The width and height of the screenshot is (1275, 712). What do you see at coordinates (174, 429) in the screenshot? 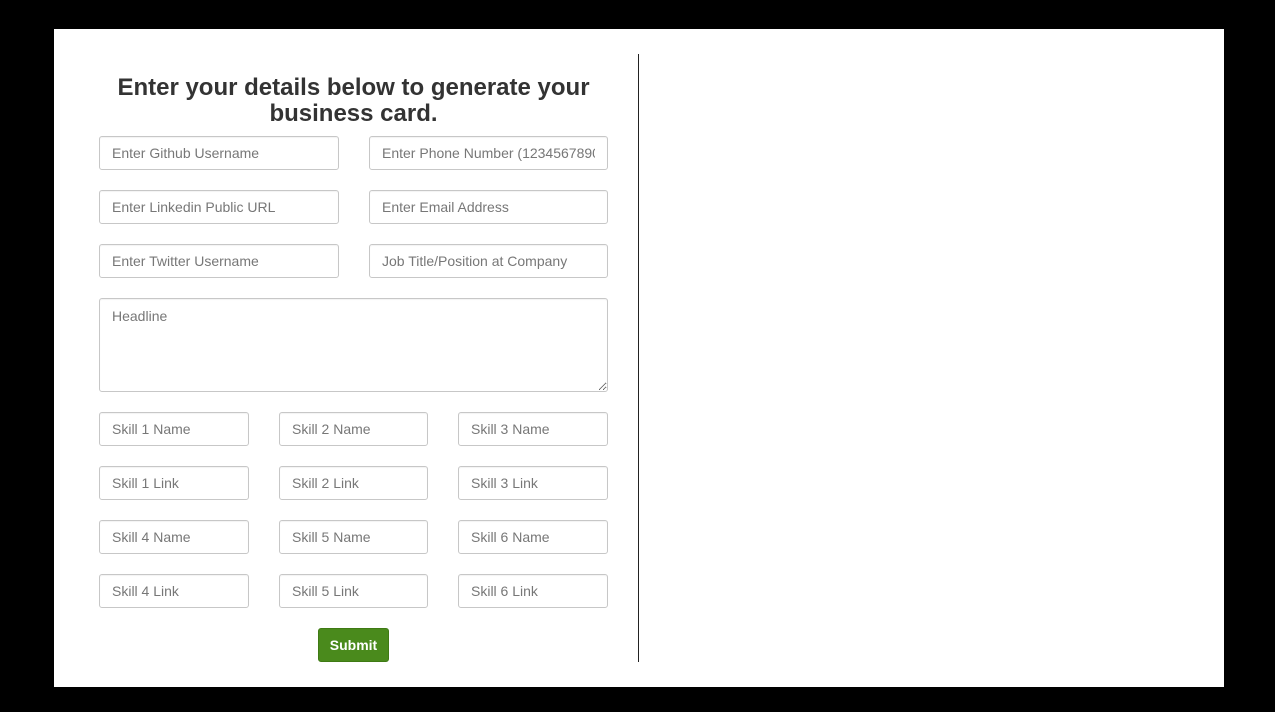
I see `skill-1-name-input` at bounding box center [174, 429].